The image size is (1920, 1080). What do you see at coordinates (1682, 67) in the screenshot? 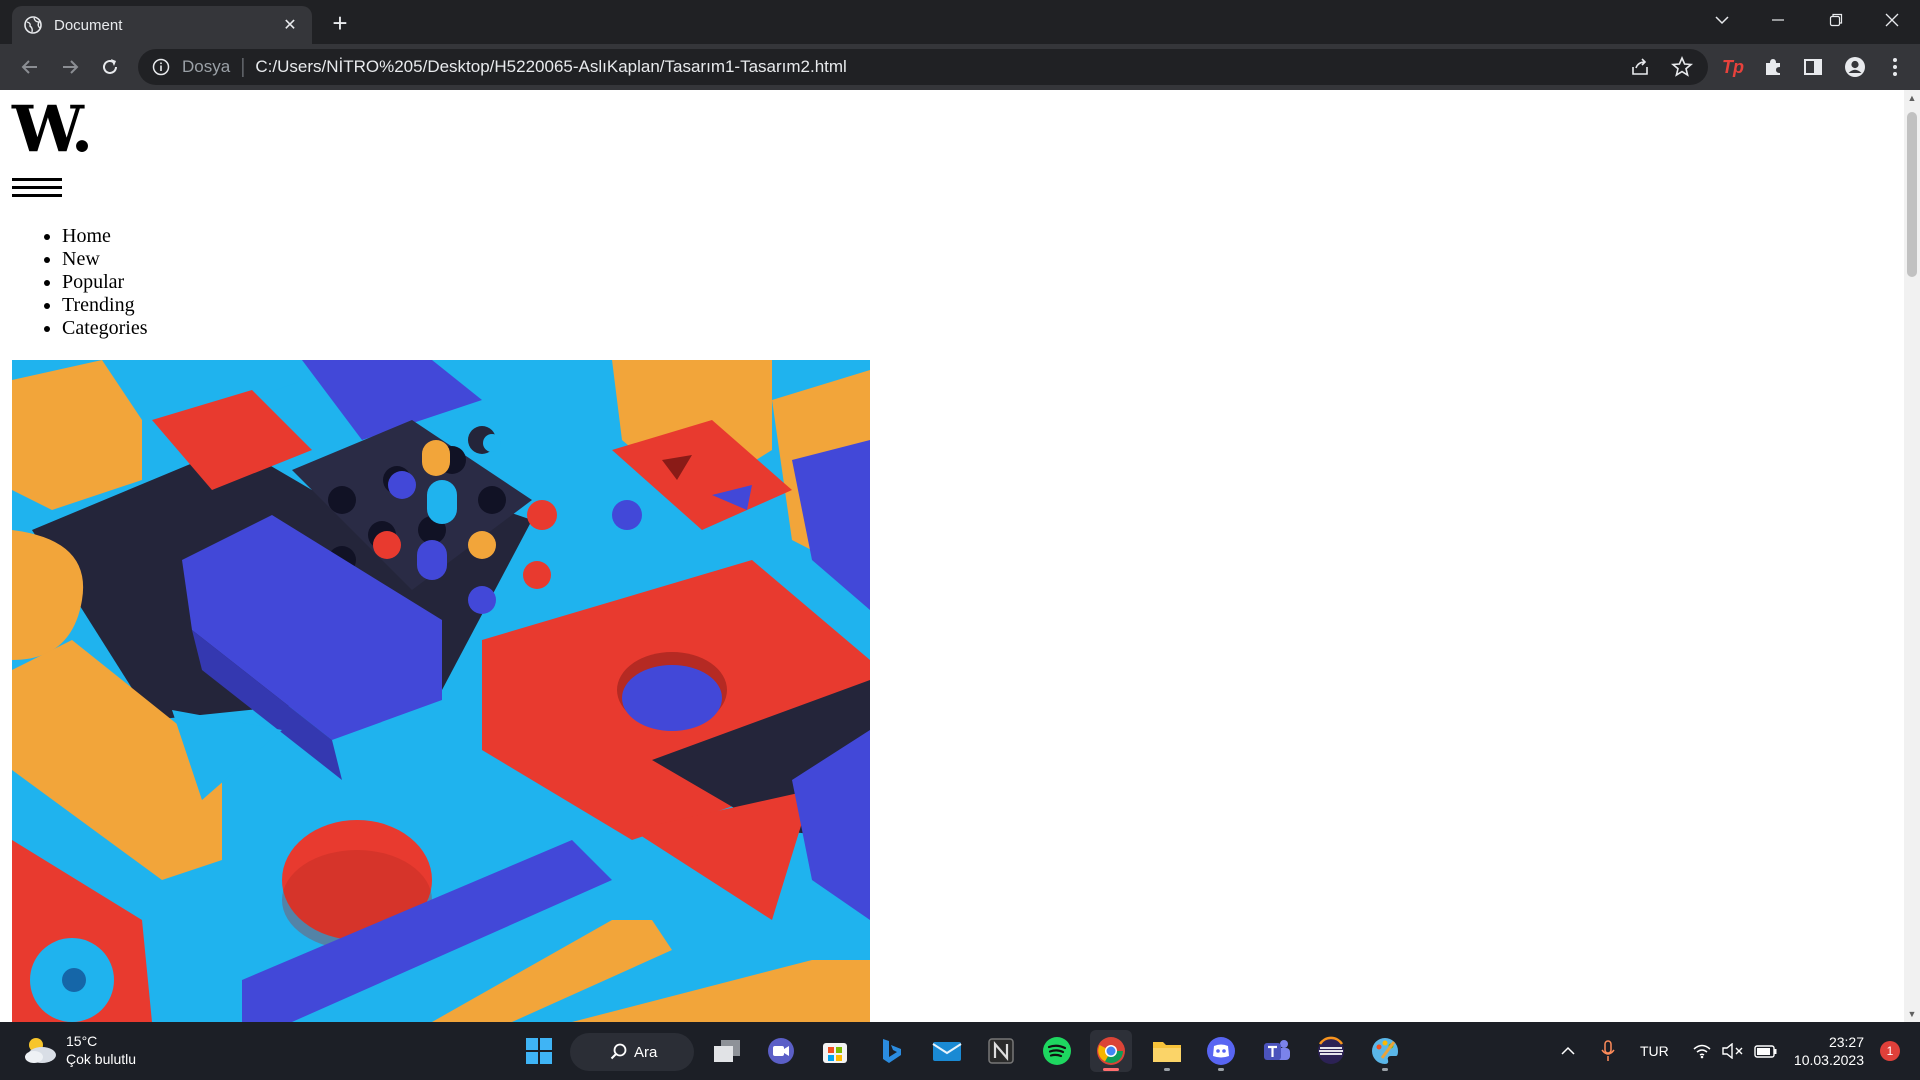
I see `star-icon` at bounding box center [1682, 67].